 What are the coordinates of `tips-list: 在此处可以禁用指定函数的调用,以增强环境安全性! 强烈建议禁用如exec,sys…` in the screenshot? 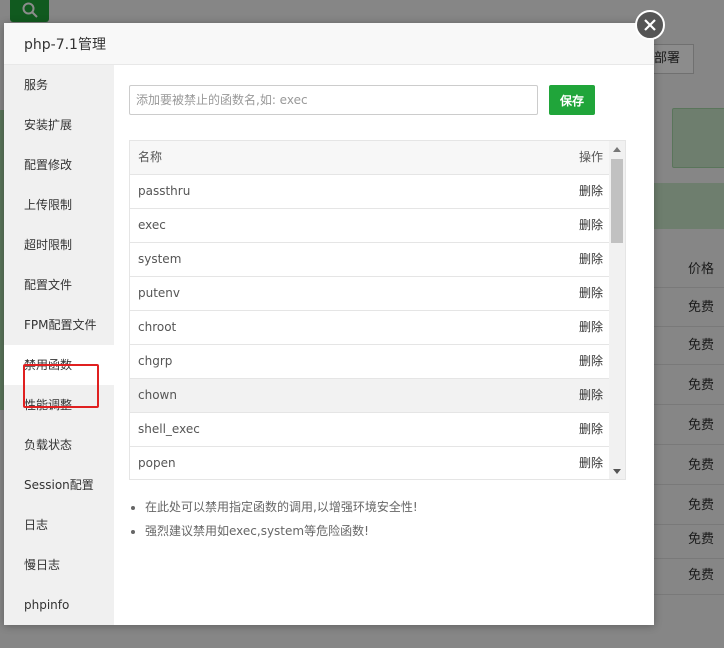 It's located at (274, 519).